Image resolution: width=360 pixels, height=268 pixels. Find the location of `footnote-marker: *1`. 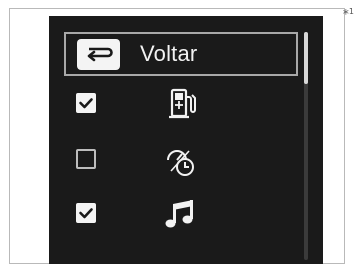

footnote-marker: *1 is located at coordinates (348, 14).